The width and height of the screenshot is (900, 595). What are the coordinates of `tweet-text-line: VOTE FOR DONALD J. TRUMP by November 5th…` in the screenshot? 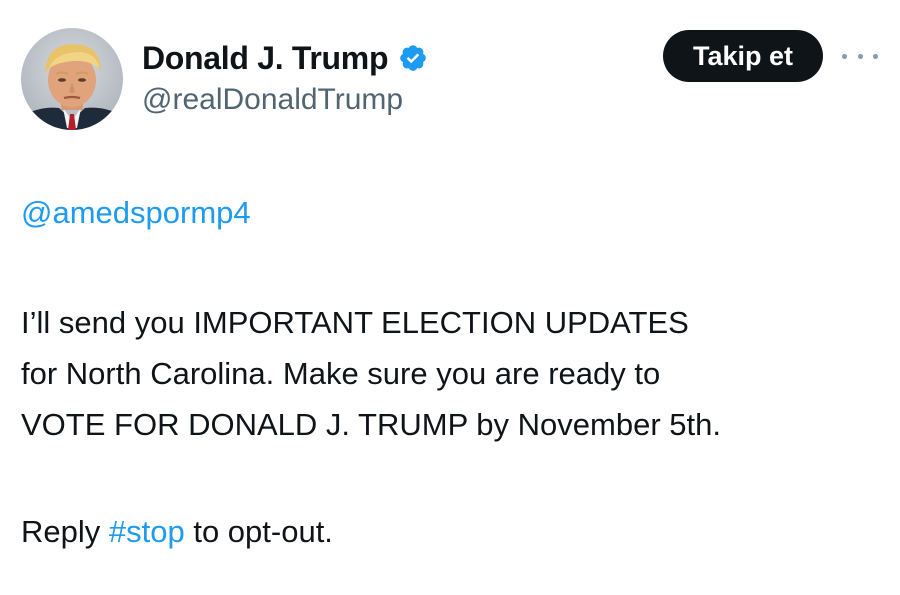 It's located at (371, 424).